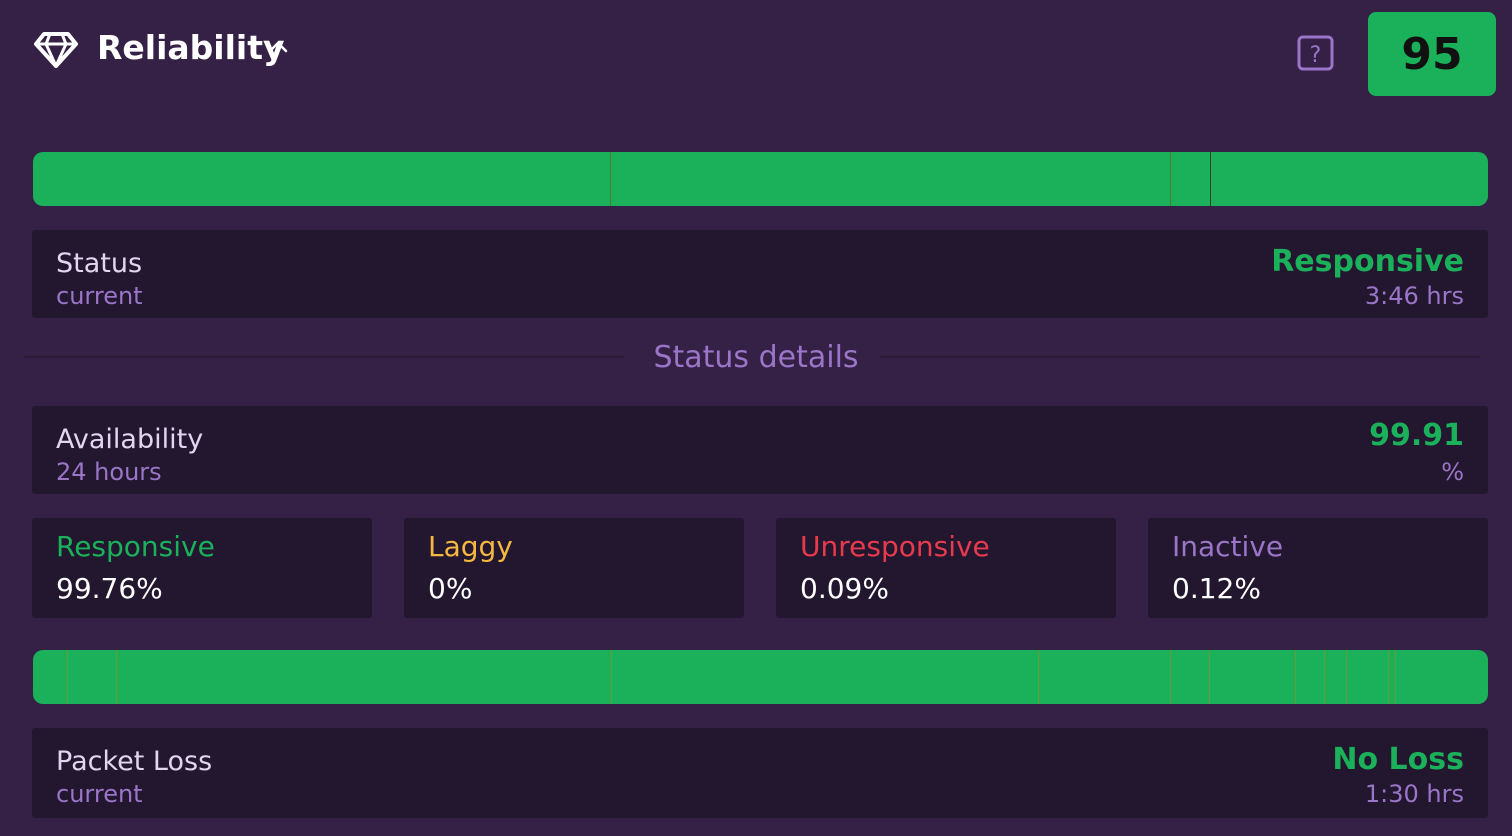 The image size is (1512, 836). What do you see at coordinates (450, 588) in the screenshot?
I see `laggy-value: 0%` at bounding box center [450, 588].